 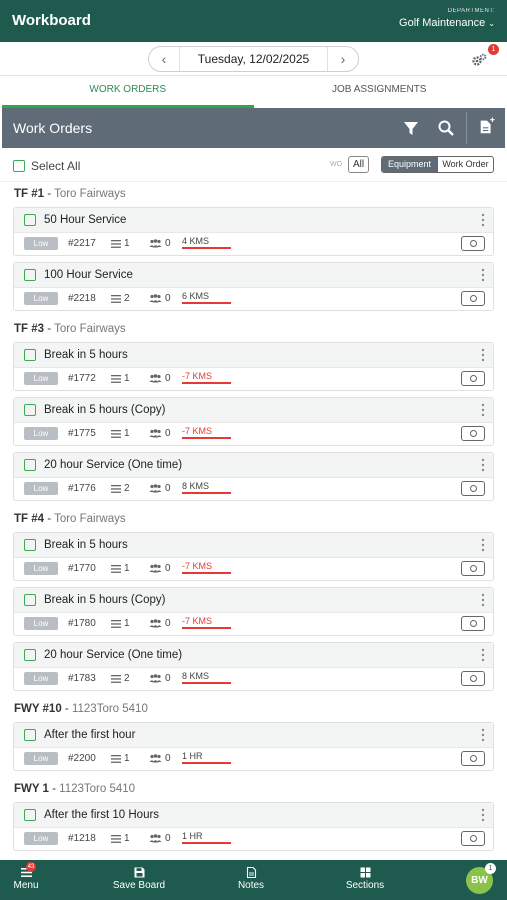 What do you see at coordinates (358, 164) in the screenshot?
I see `wo-all-button: All` at bounding box center [358, 164].